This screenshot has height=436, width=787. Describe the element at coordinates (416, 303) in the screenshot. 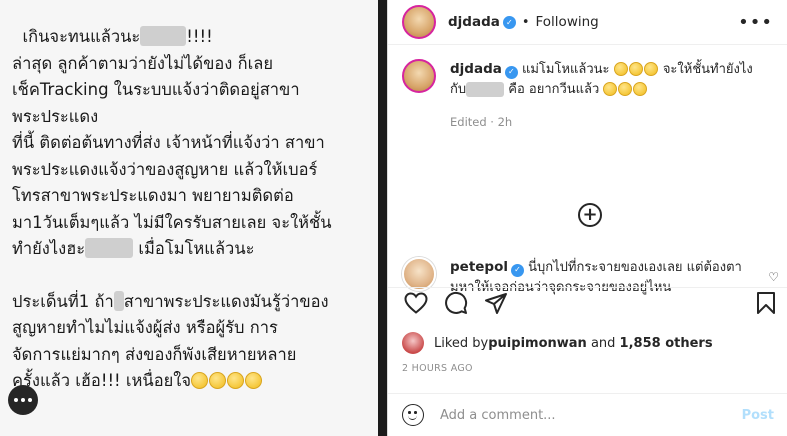

I see `heart-icon` at that location.